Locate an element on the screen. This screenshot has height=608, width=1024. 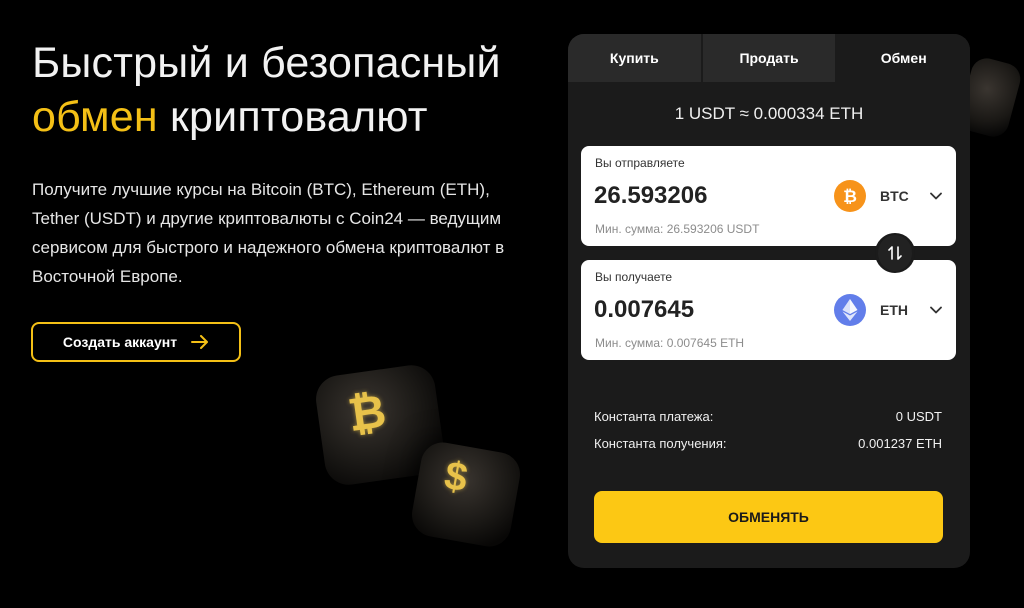
receive-constant-value: 0.001237 ETH is located at coordinates (900, 443).